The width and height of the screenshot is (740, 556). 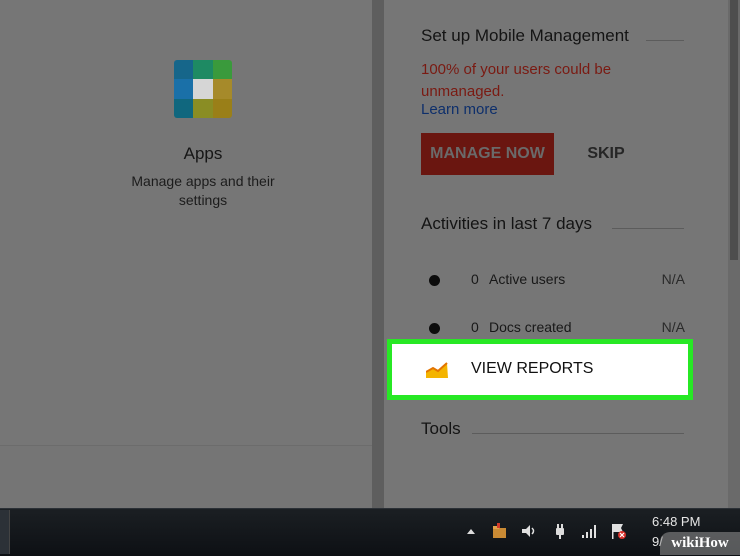 I want to click on learn-more-link: Learn more, so click(x=459, y=109).